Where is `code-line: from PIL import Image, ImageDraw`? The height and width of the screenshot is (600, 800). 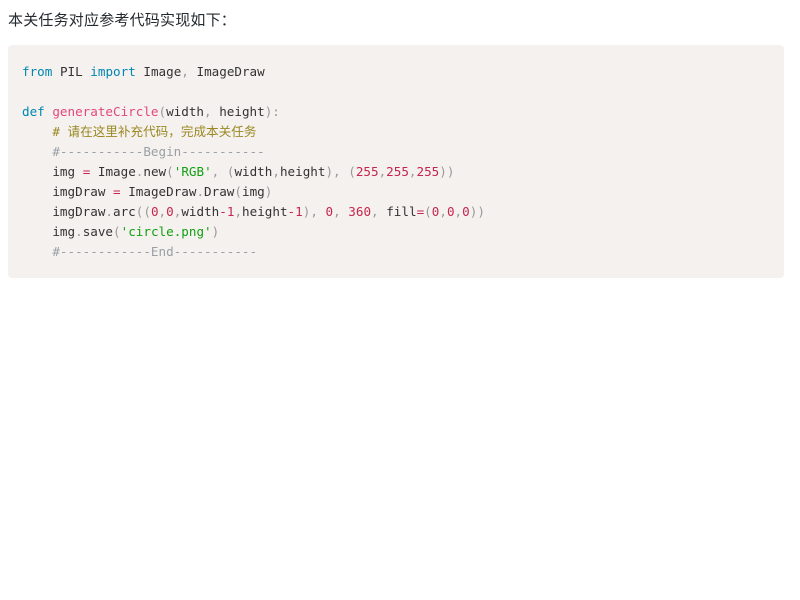 code-line: from PIL import Image, ImageDraw is located at coordinates (396, 72).